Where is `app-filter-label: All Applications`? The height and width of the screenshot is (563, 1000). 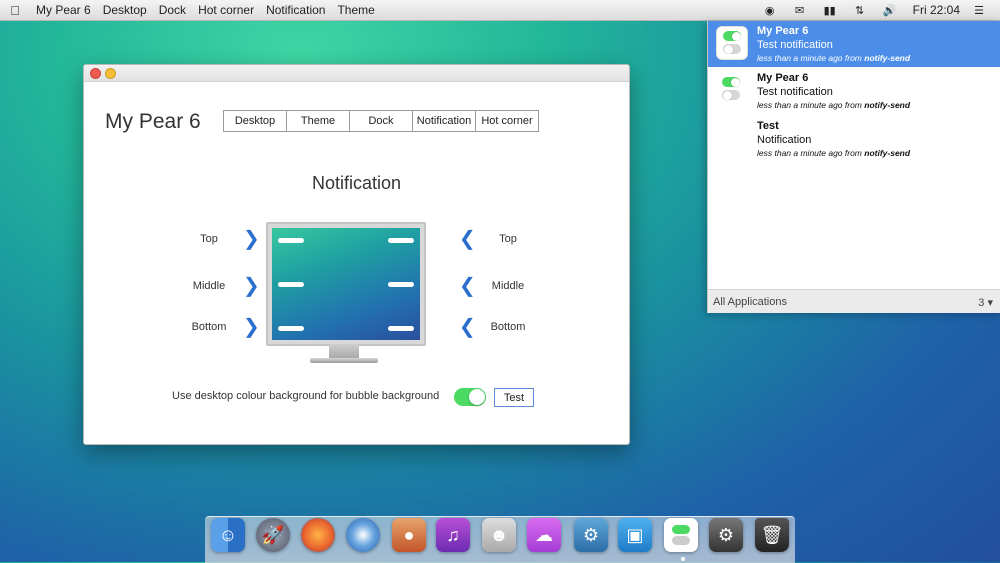 app-filter-label: All Applications is located at coordinates (750, 302).